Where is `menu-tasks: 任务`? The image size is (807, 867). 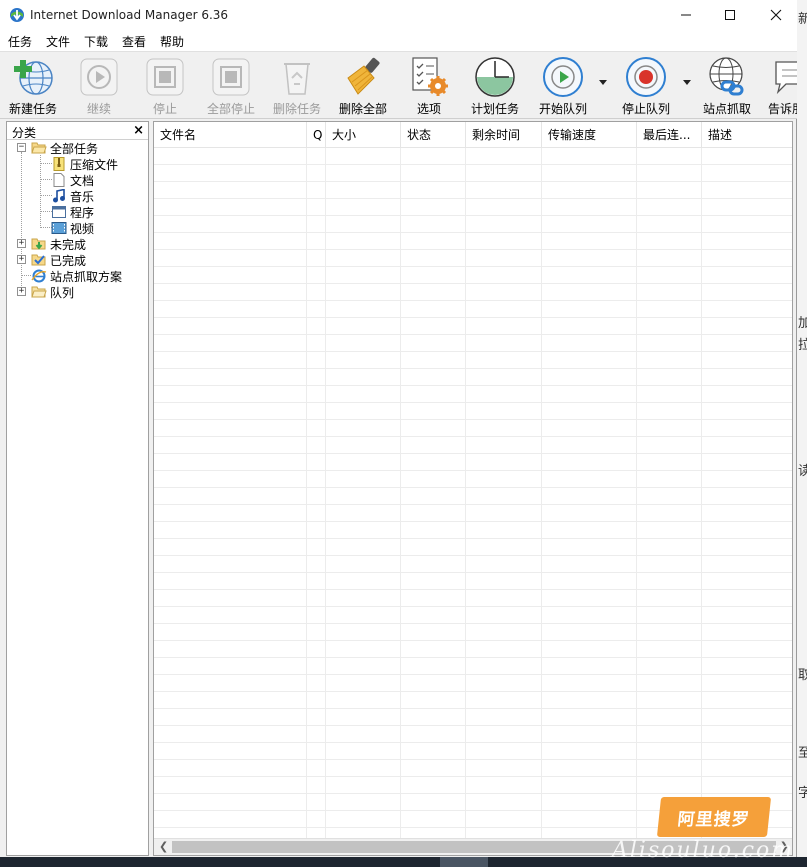
menu-tasks: 任务 is located at coordinates (20, 41).